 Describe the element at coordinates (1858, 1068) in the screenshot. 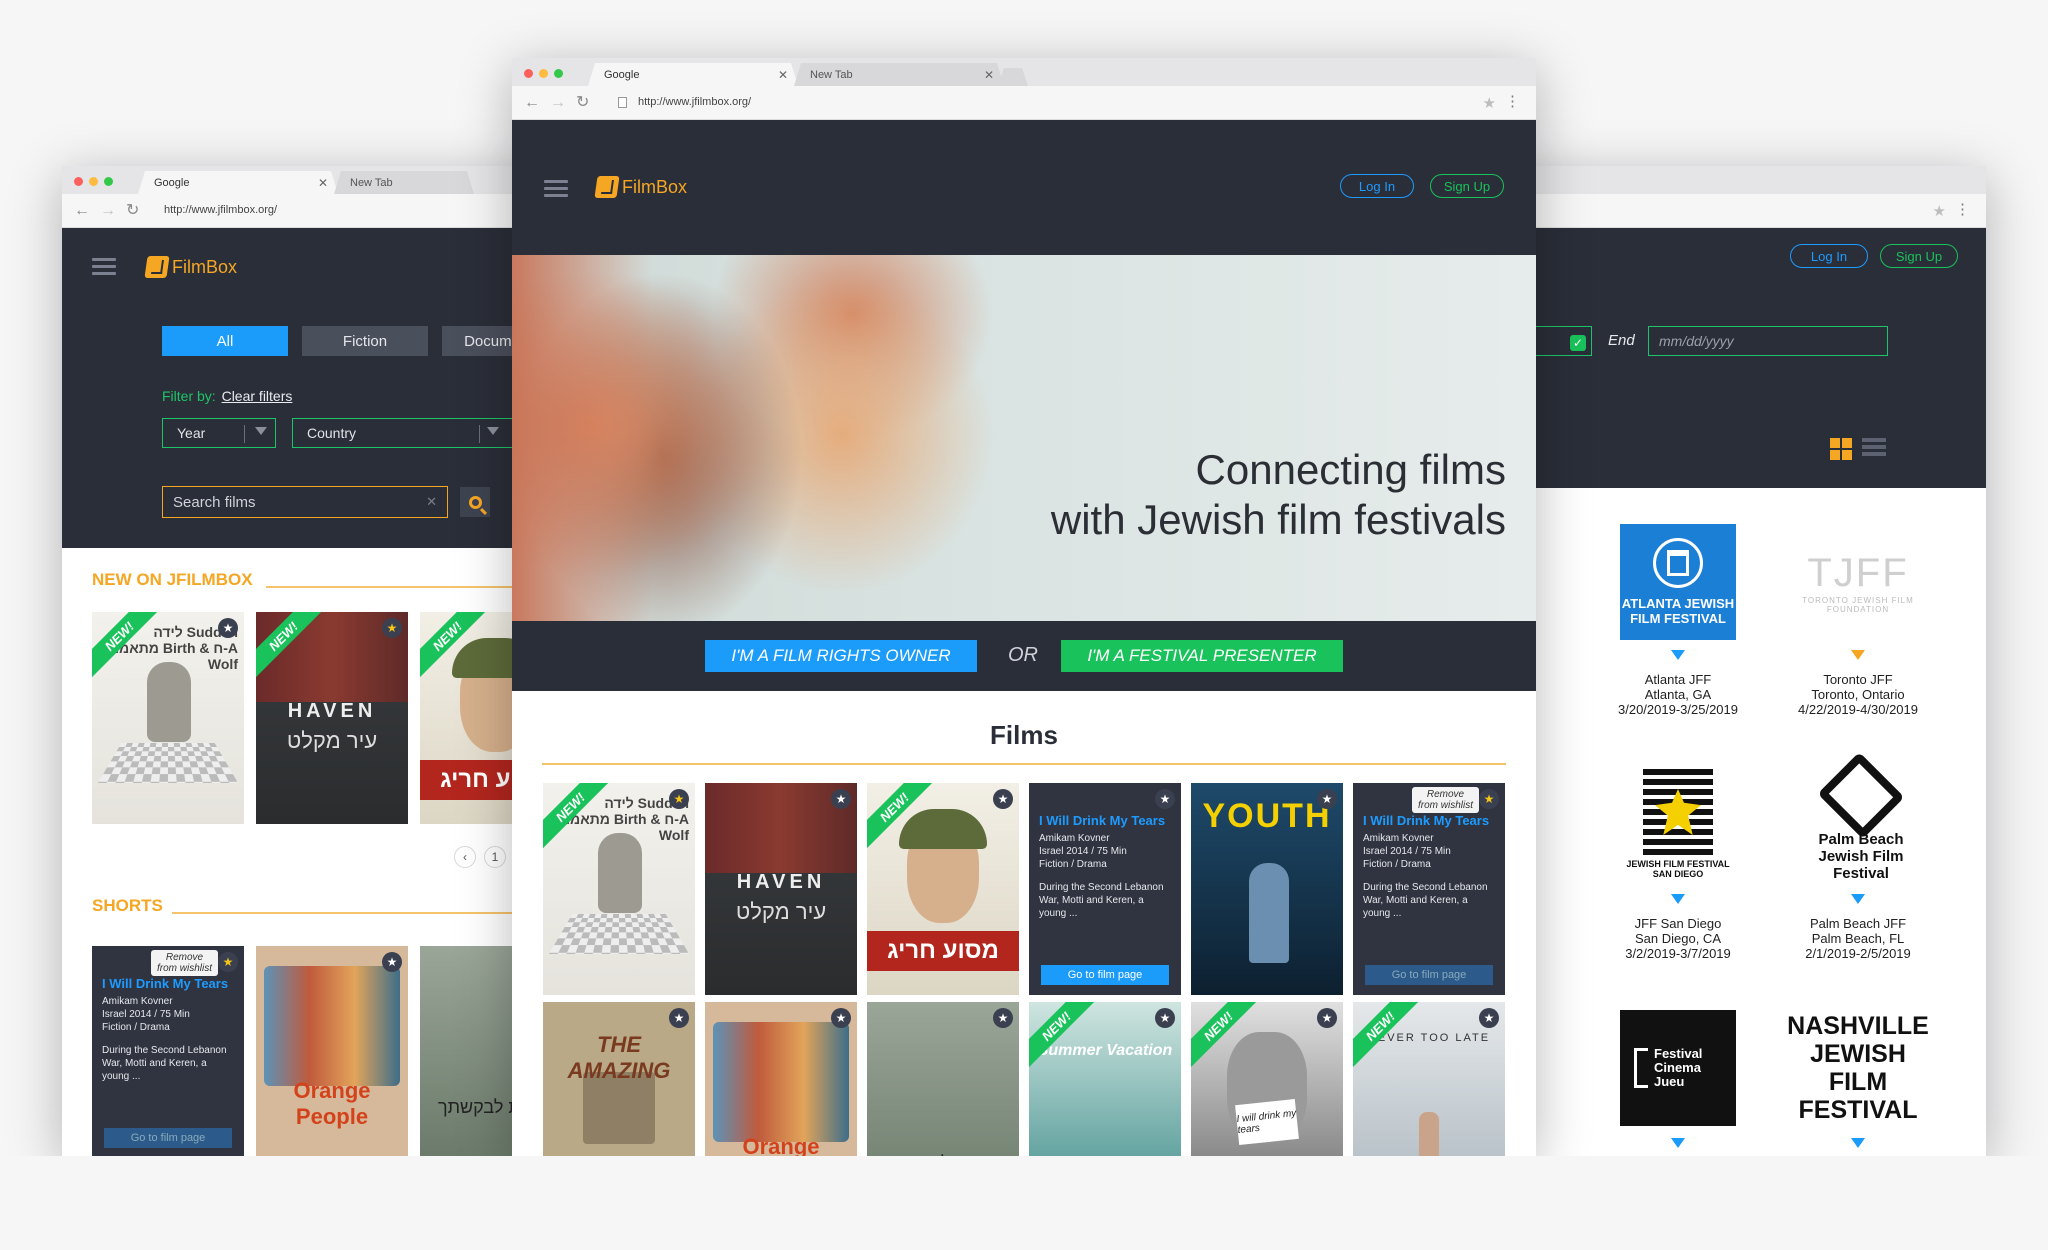

I see `festival-logo-nashville: NASHVILLE JEWISH FILM FESTIVAL` at that location.